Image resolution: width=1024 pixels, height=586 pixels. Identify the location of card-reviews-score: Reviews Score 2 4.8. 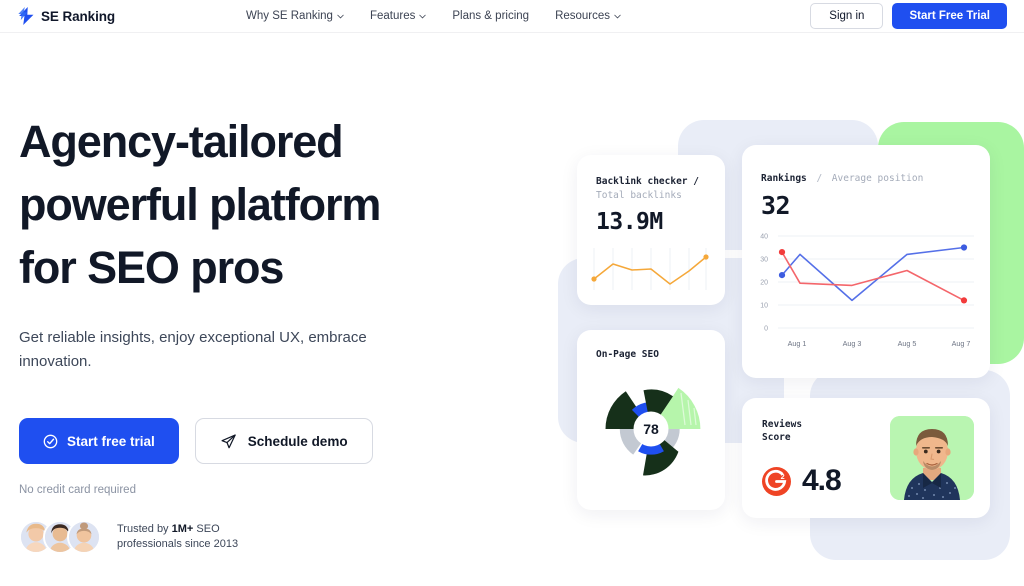
(866, 458).